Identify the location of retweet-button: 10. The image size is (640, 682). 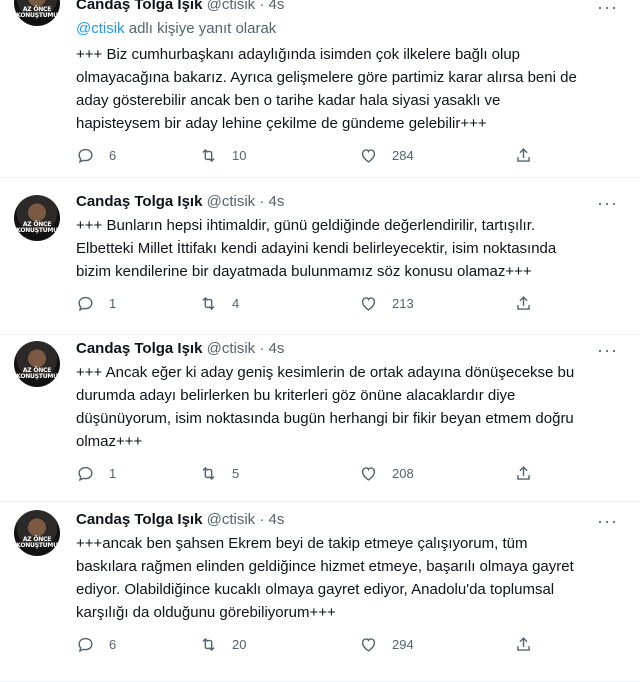
(222, 155).